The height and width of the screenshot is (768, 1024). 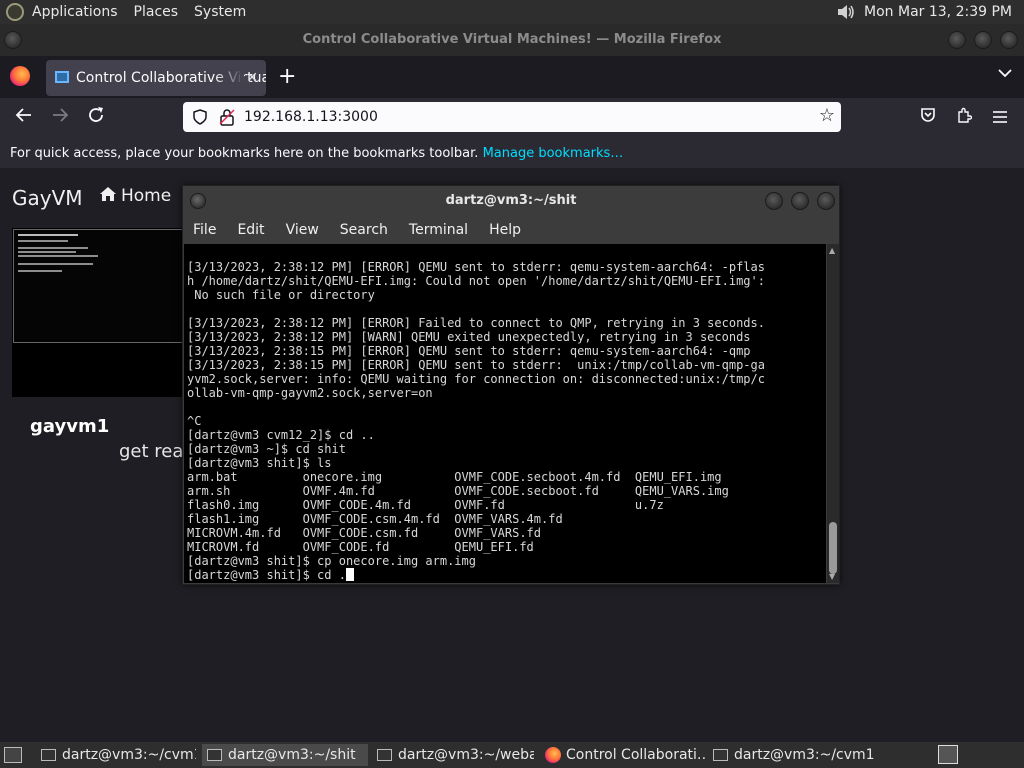 I want to click on minimize-icon, so click(x=957, y=40).